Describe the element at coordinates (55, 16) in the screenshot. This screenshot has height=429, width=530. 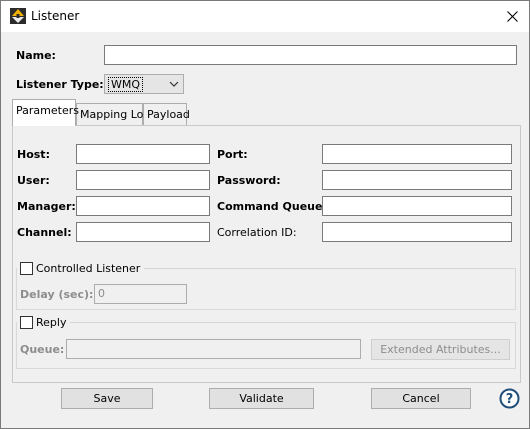
I see `window-title: Listener` at that location.